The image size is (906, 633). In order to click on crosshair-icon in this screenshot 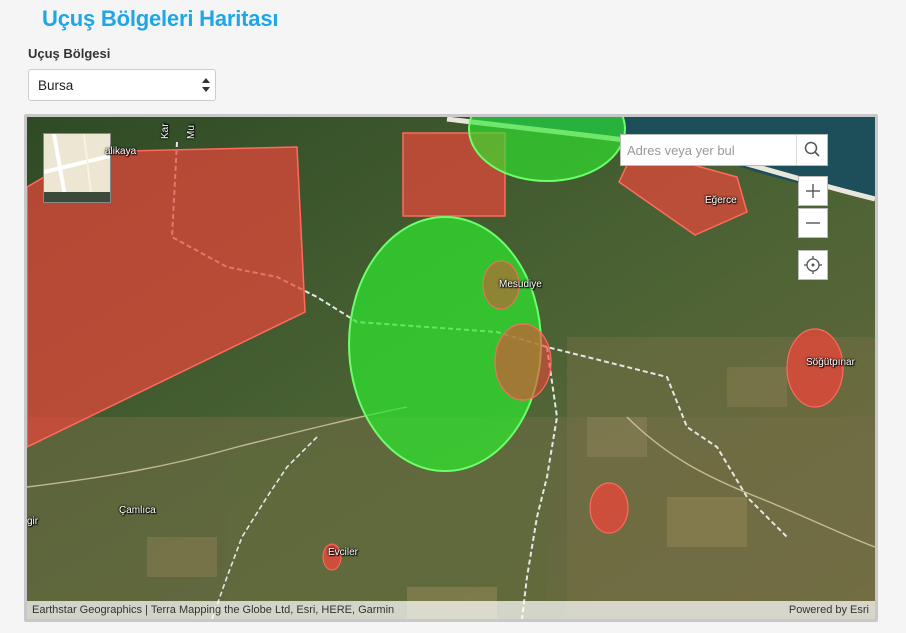, I will do `click(813, 265)`.